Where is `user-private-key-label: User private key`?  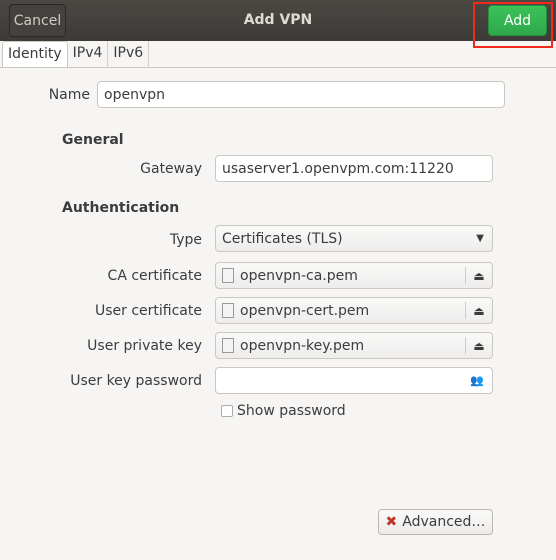 user-private-key-label: User private key is located at coordinates (144, 346).